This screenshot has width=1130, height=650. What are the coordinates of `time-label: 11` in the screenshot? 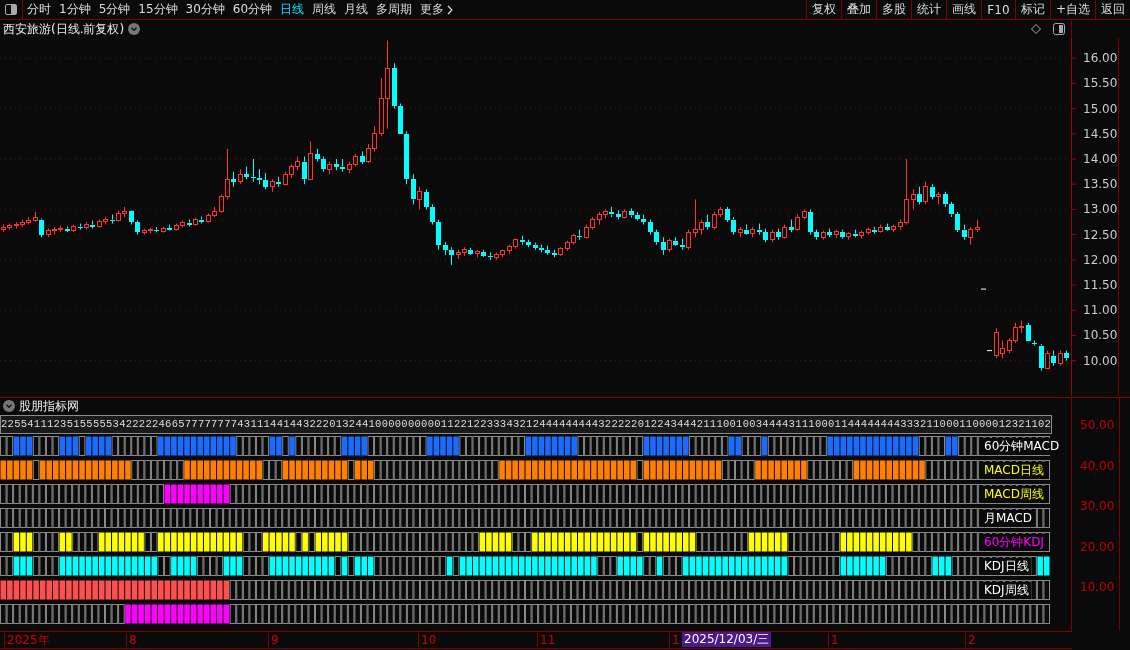 It's located at (546, 640).